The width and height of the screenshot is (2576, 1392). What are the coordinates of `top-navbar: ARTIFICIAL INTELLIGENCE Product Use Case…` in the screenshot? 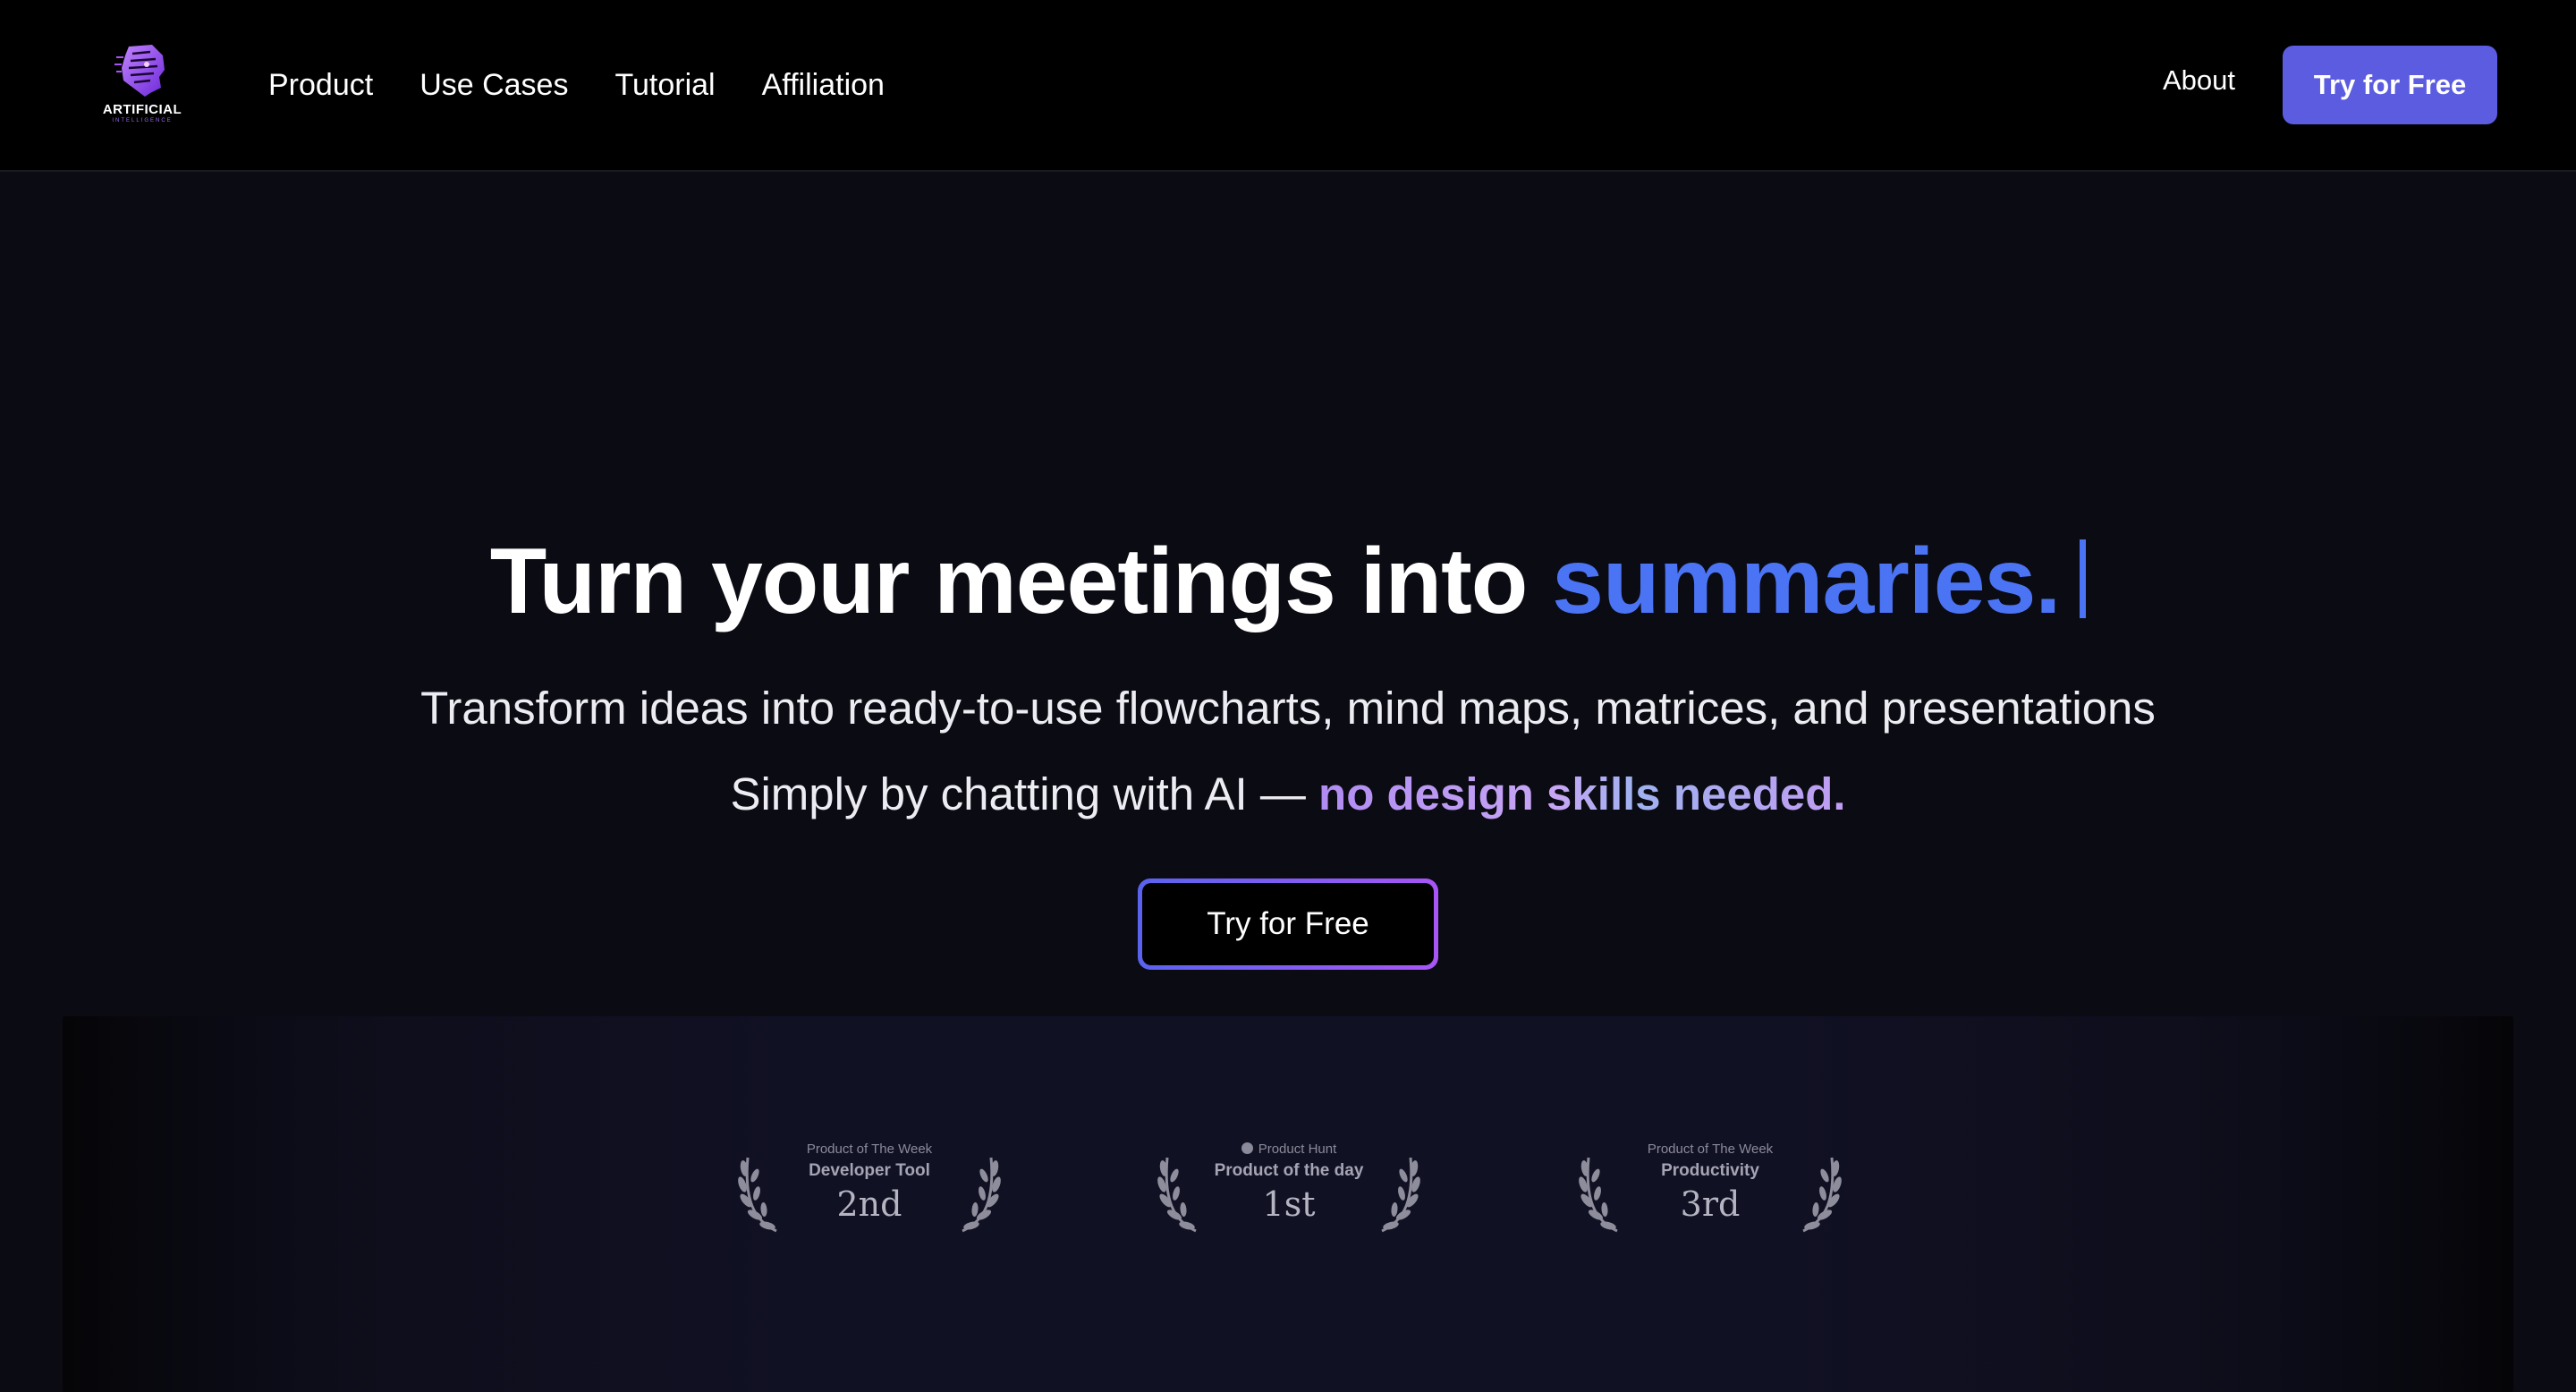 It's located at (1288, 86).